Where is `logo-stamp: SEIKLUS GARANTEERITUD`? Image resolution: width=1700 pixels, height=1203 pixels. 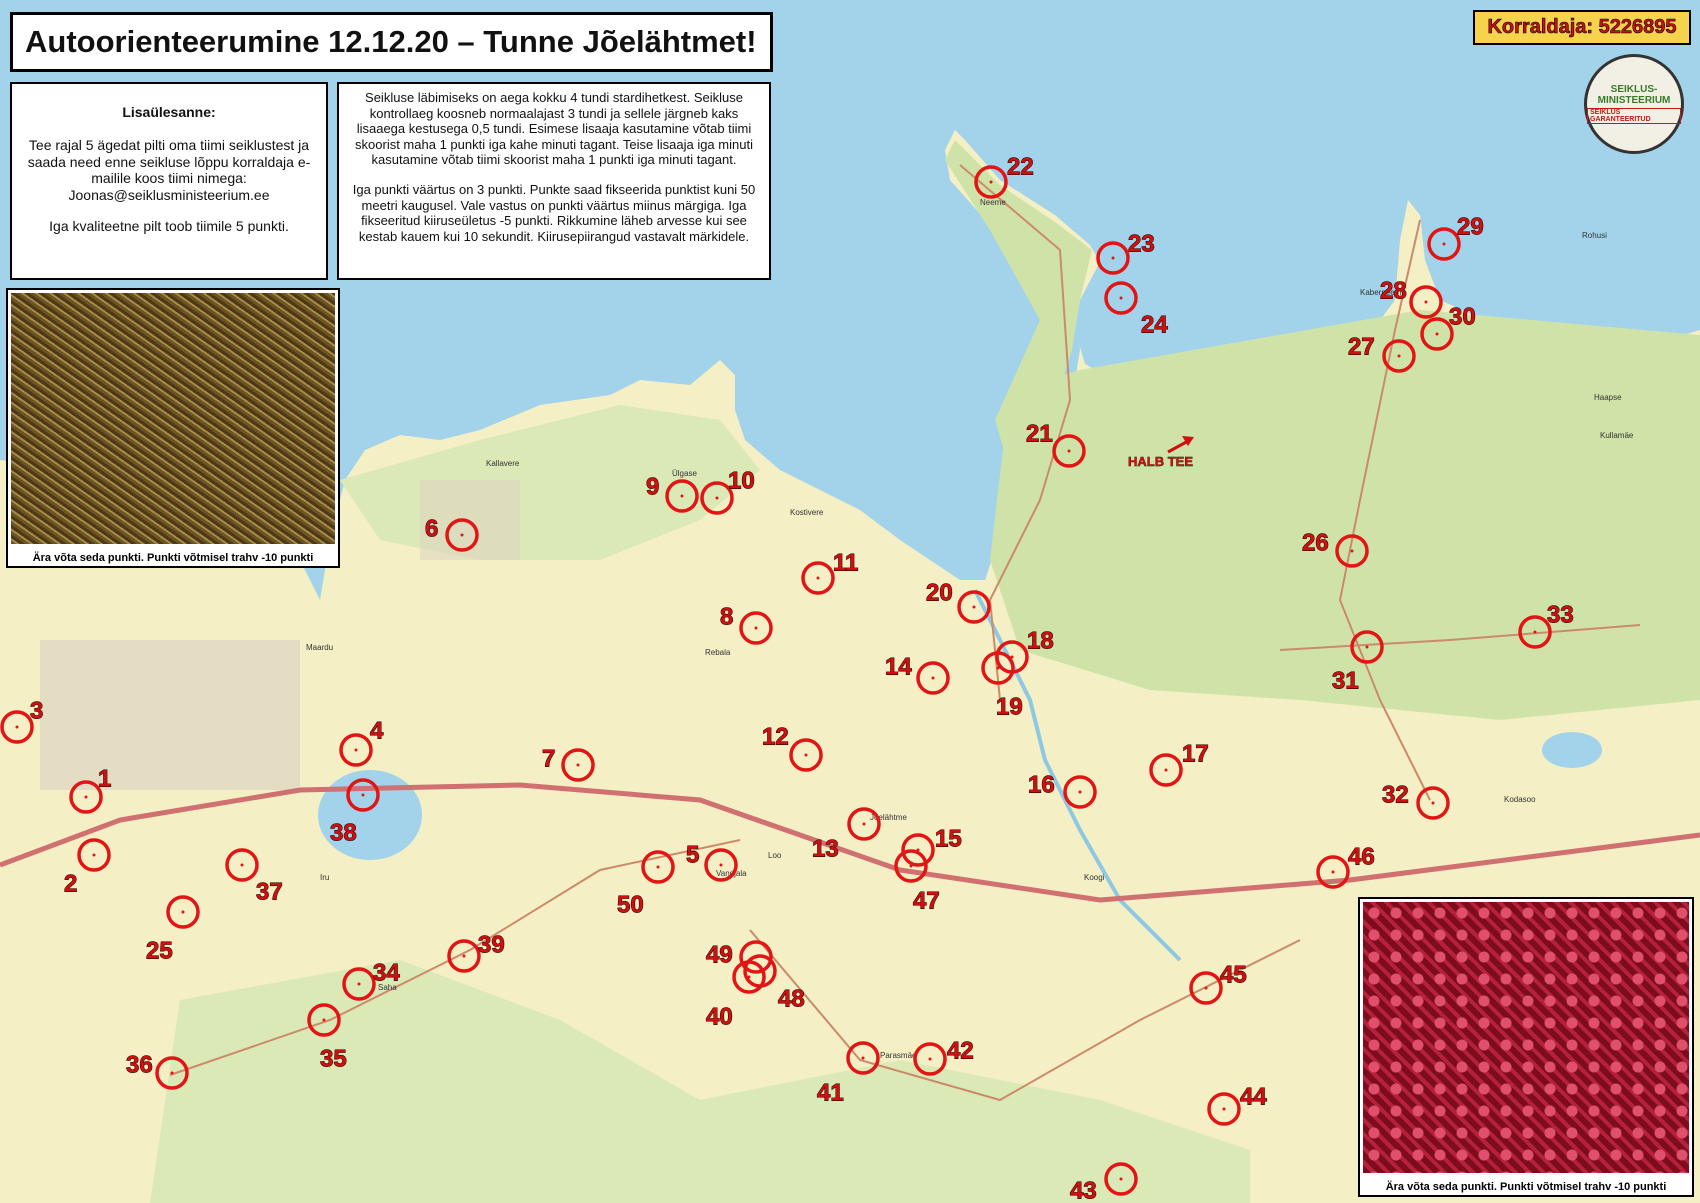 logo-stamp: SEIKLUS GARANTEERITUD is located at coordinates (1634, 116).